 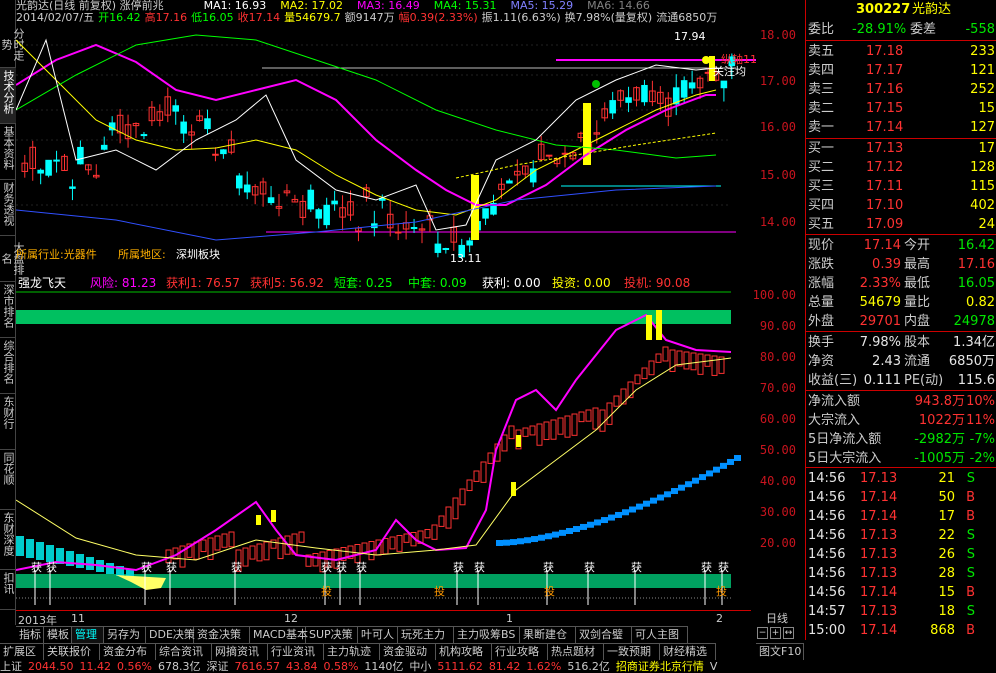 What do you see at coordinates (946, 497) in the screenshot?
I see `tick-volume: 50` at bounding box center [946, 497].